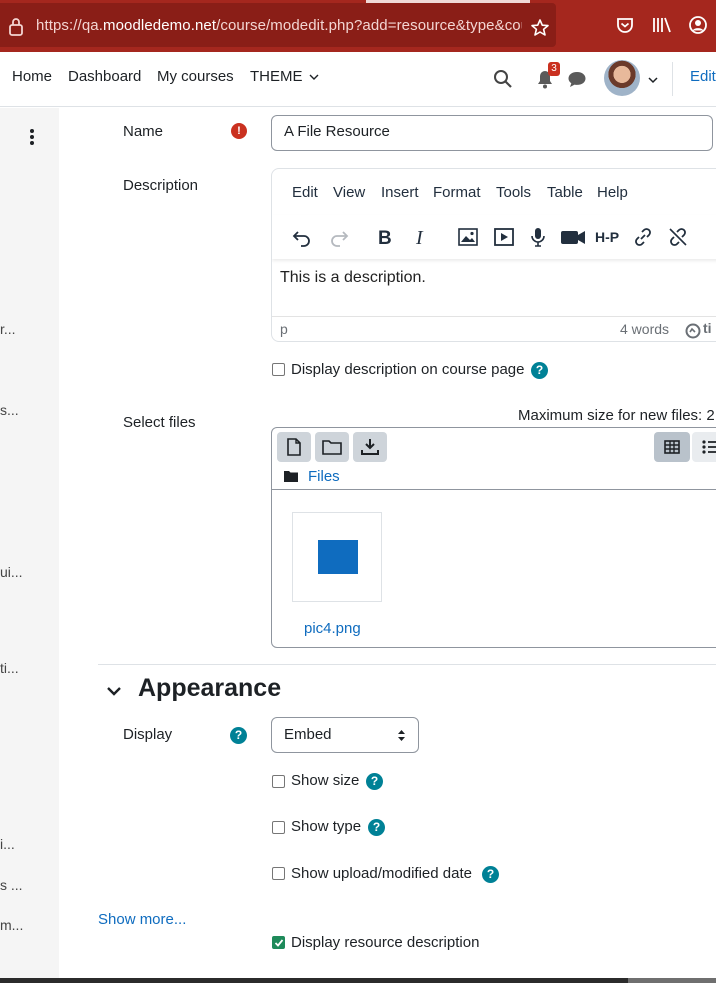 The height and width of the screenshot is (983, 716). I want to click on search-icon, so click(503, 79).